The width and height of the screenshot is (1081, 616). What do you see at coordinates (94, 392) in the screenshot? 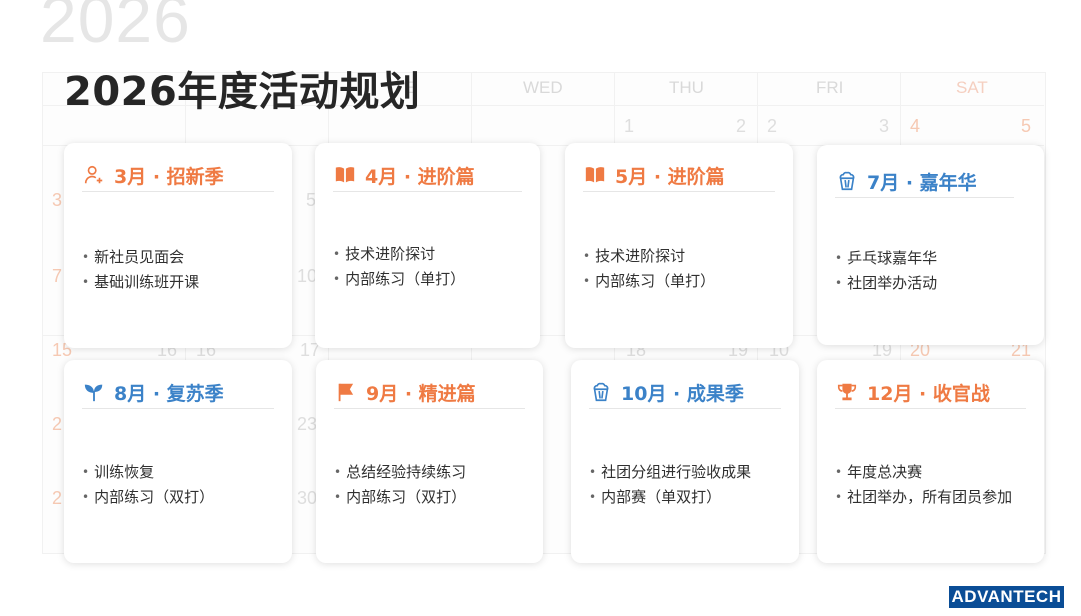
I see `sprout-icon` at bounding box center [94, 392].